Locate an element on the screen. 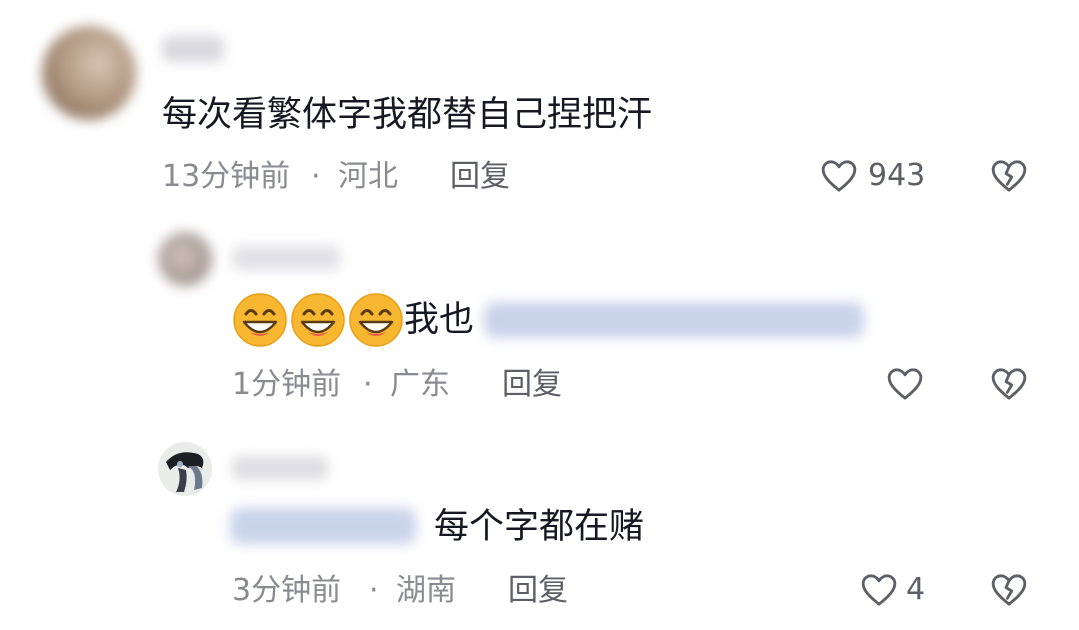  comment-text: 每次看繁体字我都替自己捏把汗 is located at coordinates (407, 115).